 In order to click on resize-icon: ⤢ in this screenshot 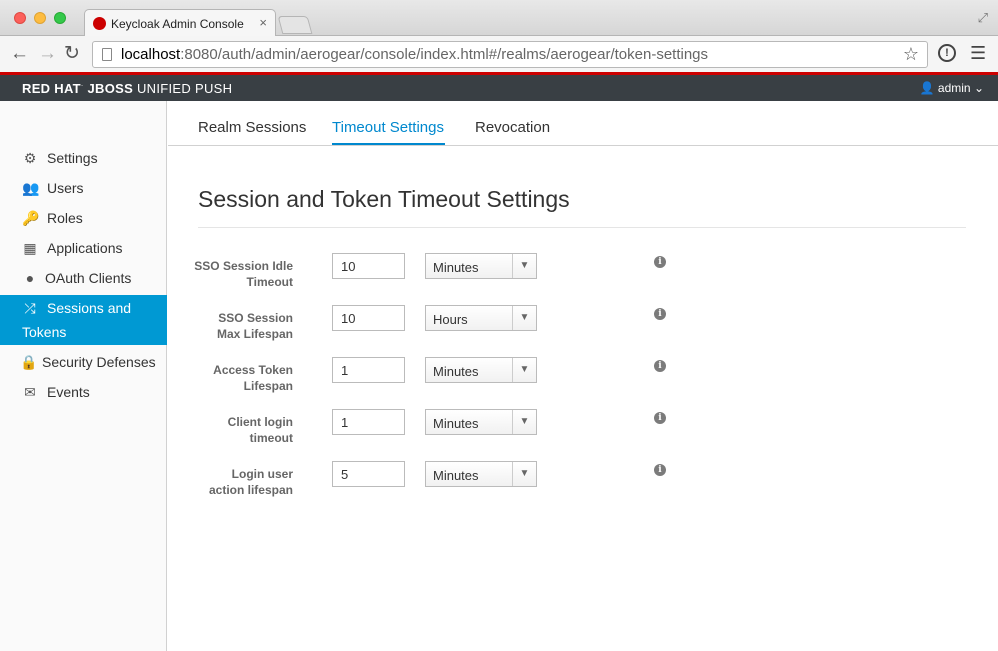, I will do `click(983, 18)`.